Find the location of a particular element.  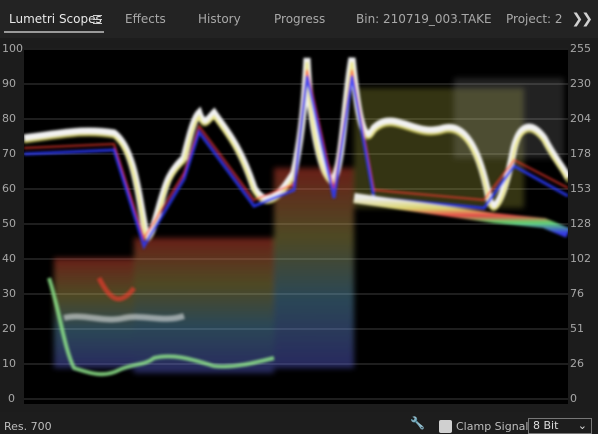

tab-effects: Effects is located at coordinates (145, 22).